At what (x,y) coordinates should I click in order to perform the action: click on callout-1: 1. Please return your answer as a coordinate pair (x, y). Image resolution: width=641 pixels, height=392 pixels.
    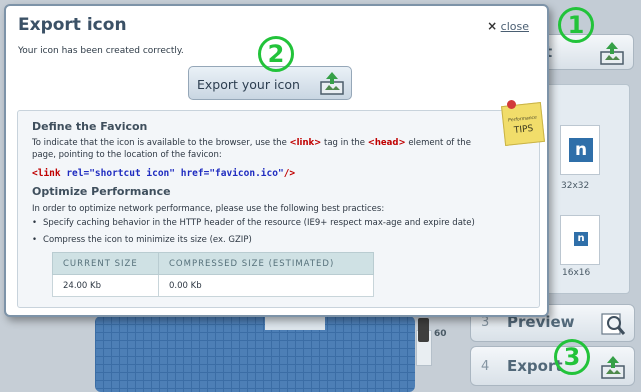
    Looking at the image, I should click on (576, 25).